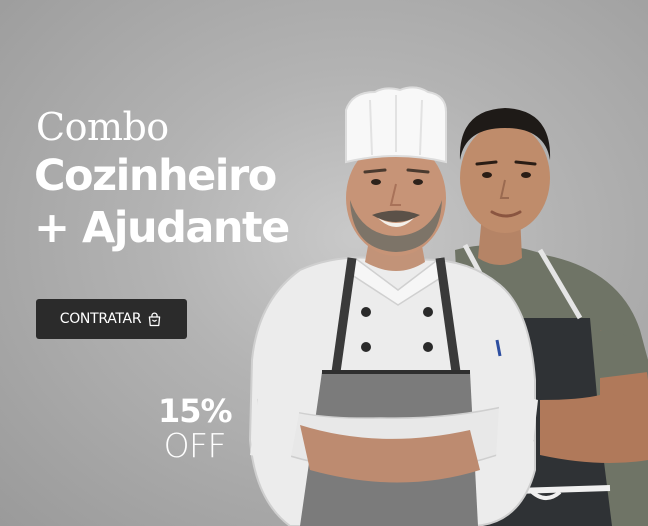  Describe the element at coordinates (100, 319) in the screenshot. I see `contratar-button-label: CONTRATAR` at that location.